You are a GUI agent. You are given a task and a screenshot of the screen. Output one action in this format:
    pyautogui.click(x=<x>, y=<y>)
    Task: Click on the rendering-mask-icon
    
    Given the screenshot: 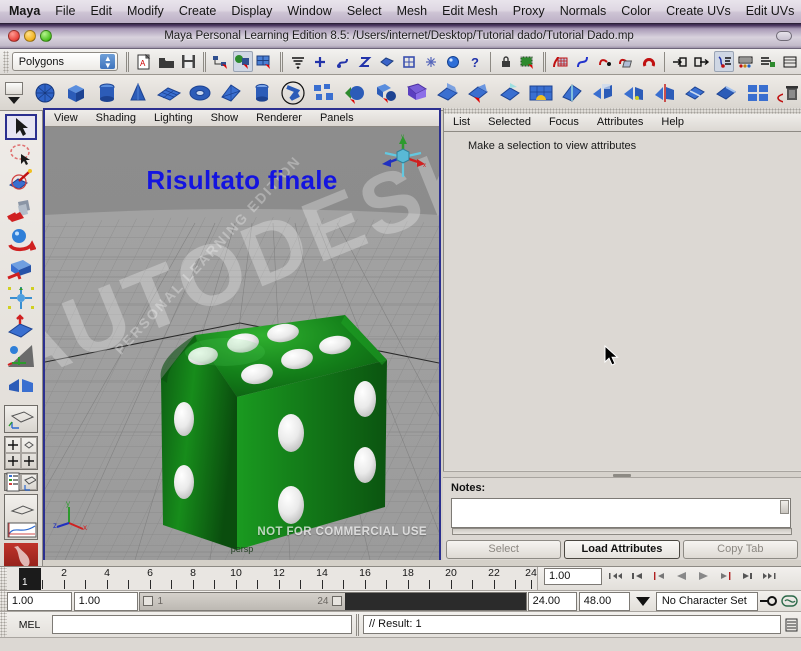 What is the action you would take?
    pyautogui.click(x=453, y=61)
    